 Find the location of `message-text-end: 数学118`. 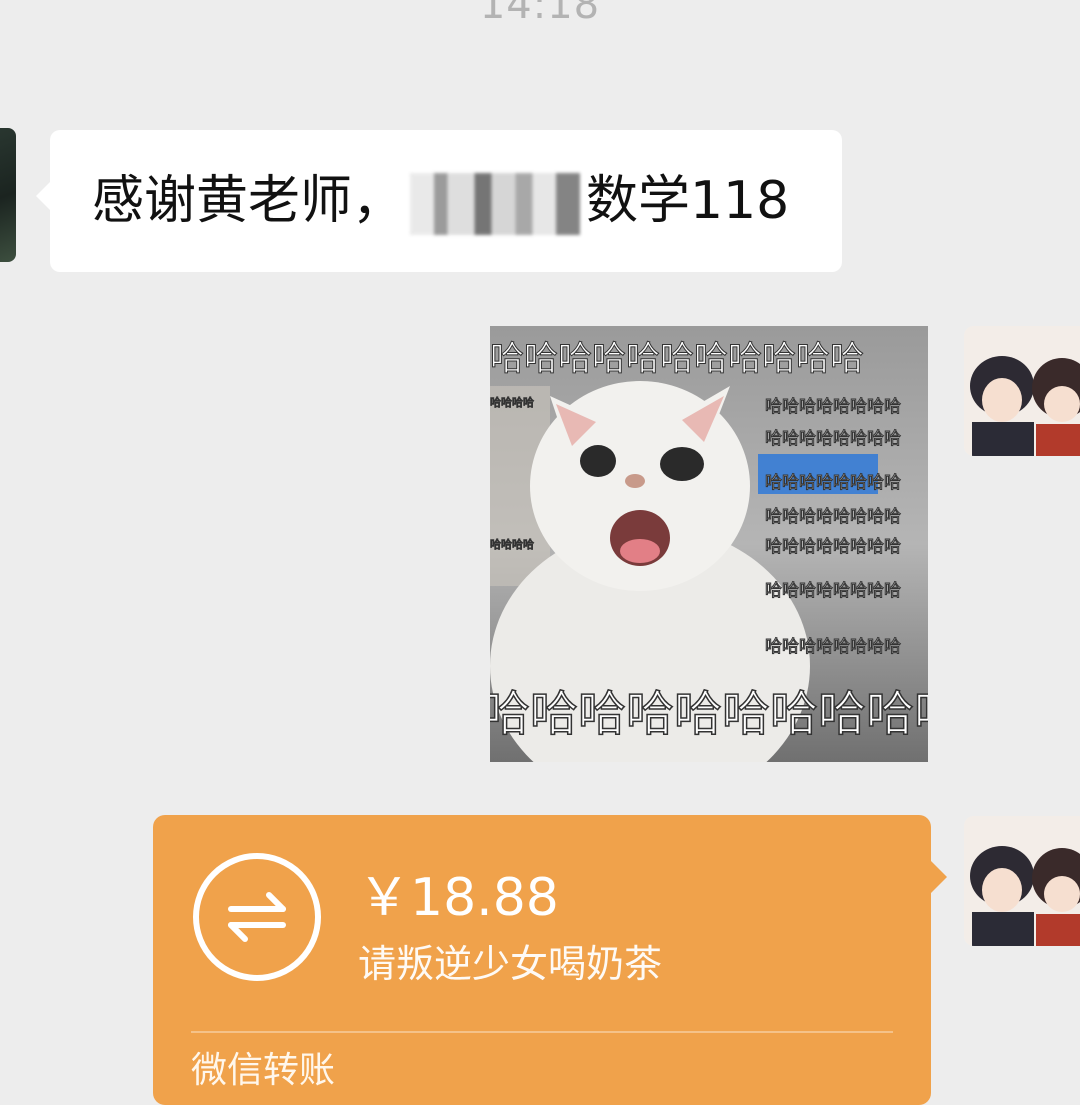

message-text-end: 数学118 is located at coordinates (688, 201).